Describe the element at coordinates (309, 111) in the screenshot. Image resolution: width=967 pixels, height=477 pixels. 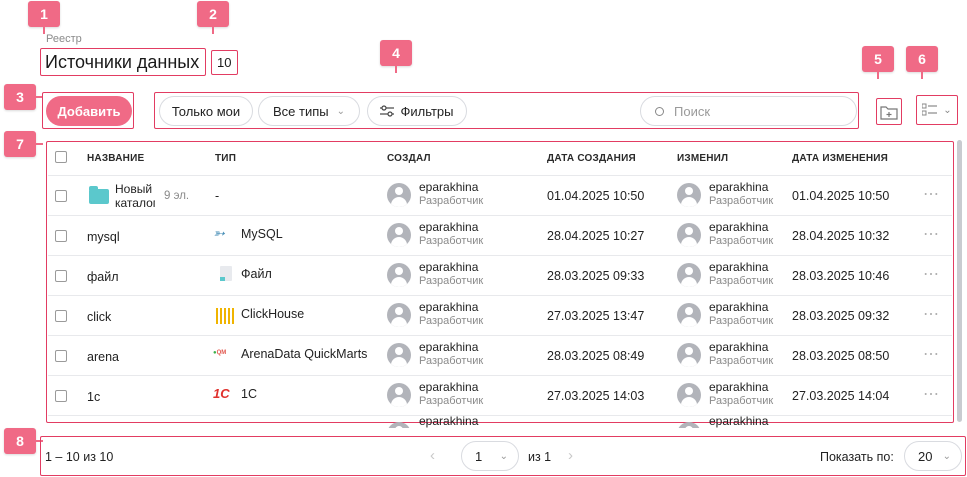
I see `all-types-select: Все типы ⌄` at that location.